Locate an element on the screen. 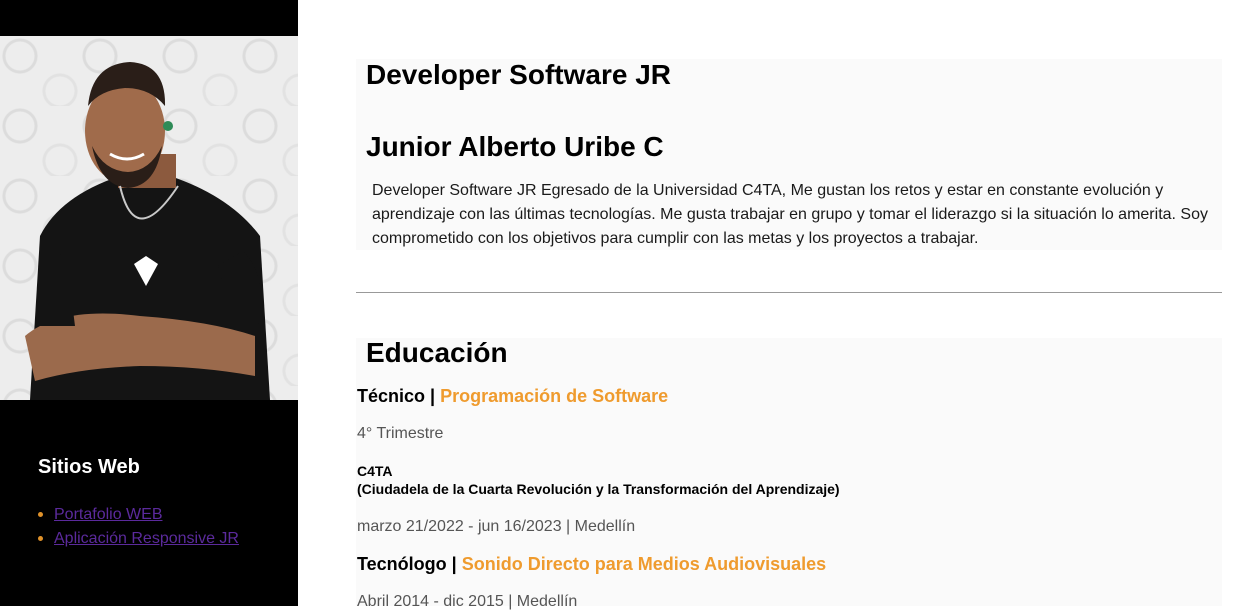 Image resolution: width=1250 pixels, height=612 pixels. list-item: Aplicación Responsive JR is located at coordinates (138, 539).